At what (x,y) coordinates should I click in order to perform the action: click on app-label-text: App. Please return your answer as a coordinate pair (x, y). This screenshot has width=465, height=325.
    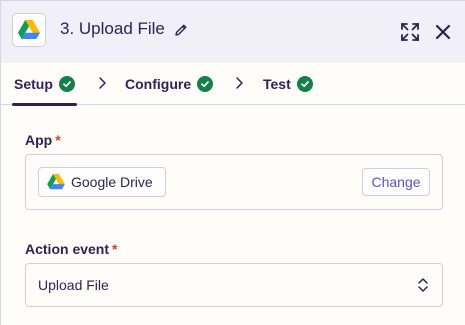
    Looking at the image, I should click on (39, 140).